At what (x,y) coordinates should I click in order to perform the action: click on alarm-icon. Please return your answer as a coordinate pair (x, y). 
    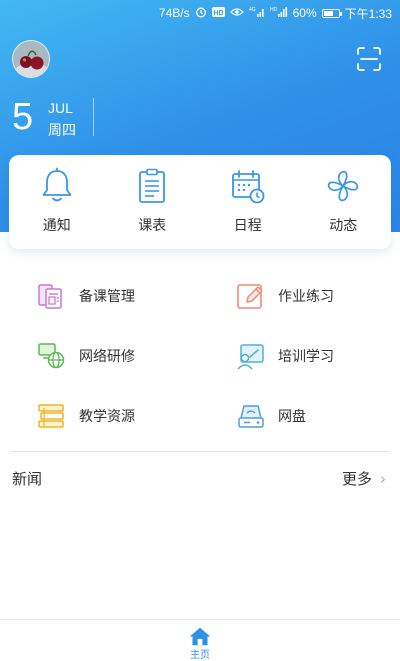
    Looking at the image, I should click on (201, 13).